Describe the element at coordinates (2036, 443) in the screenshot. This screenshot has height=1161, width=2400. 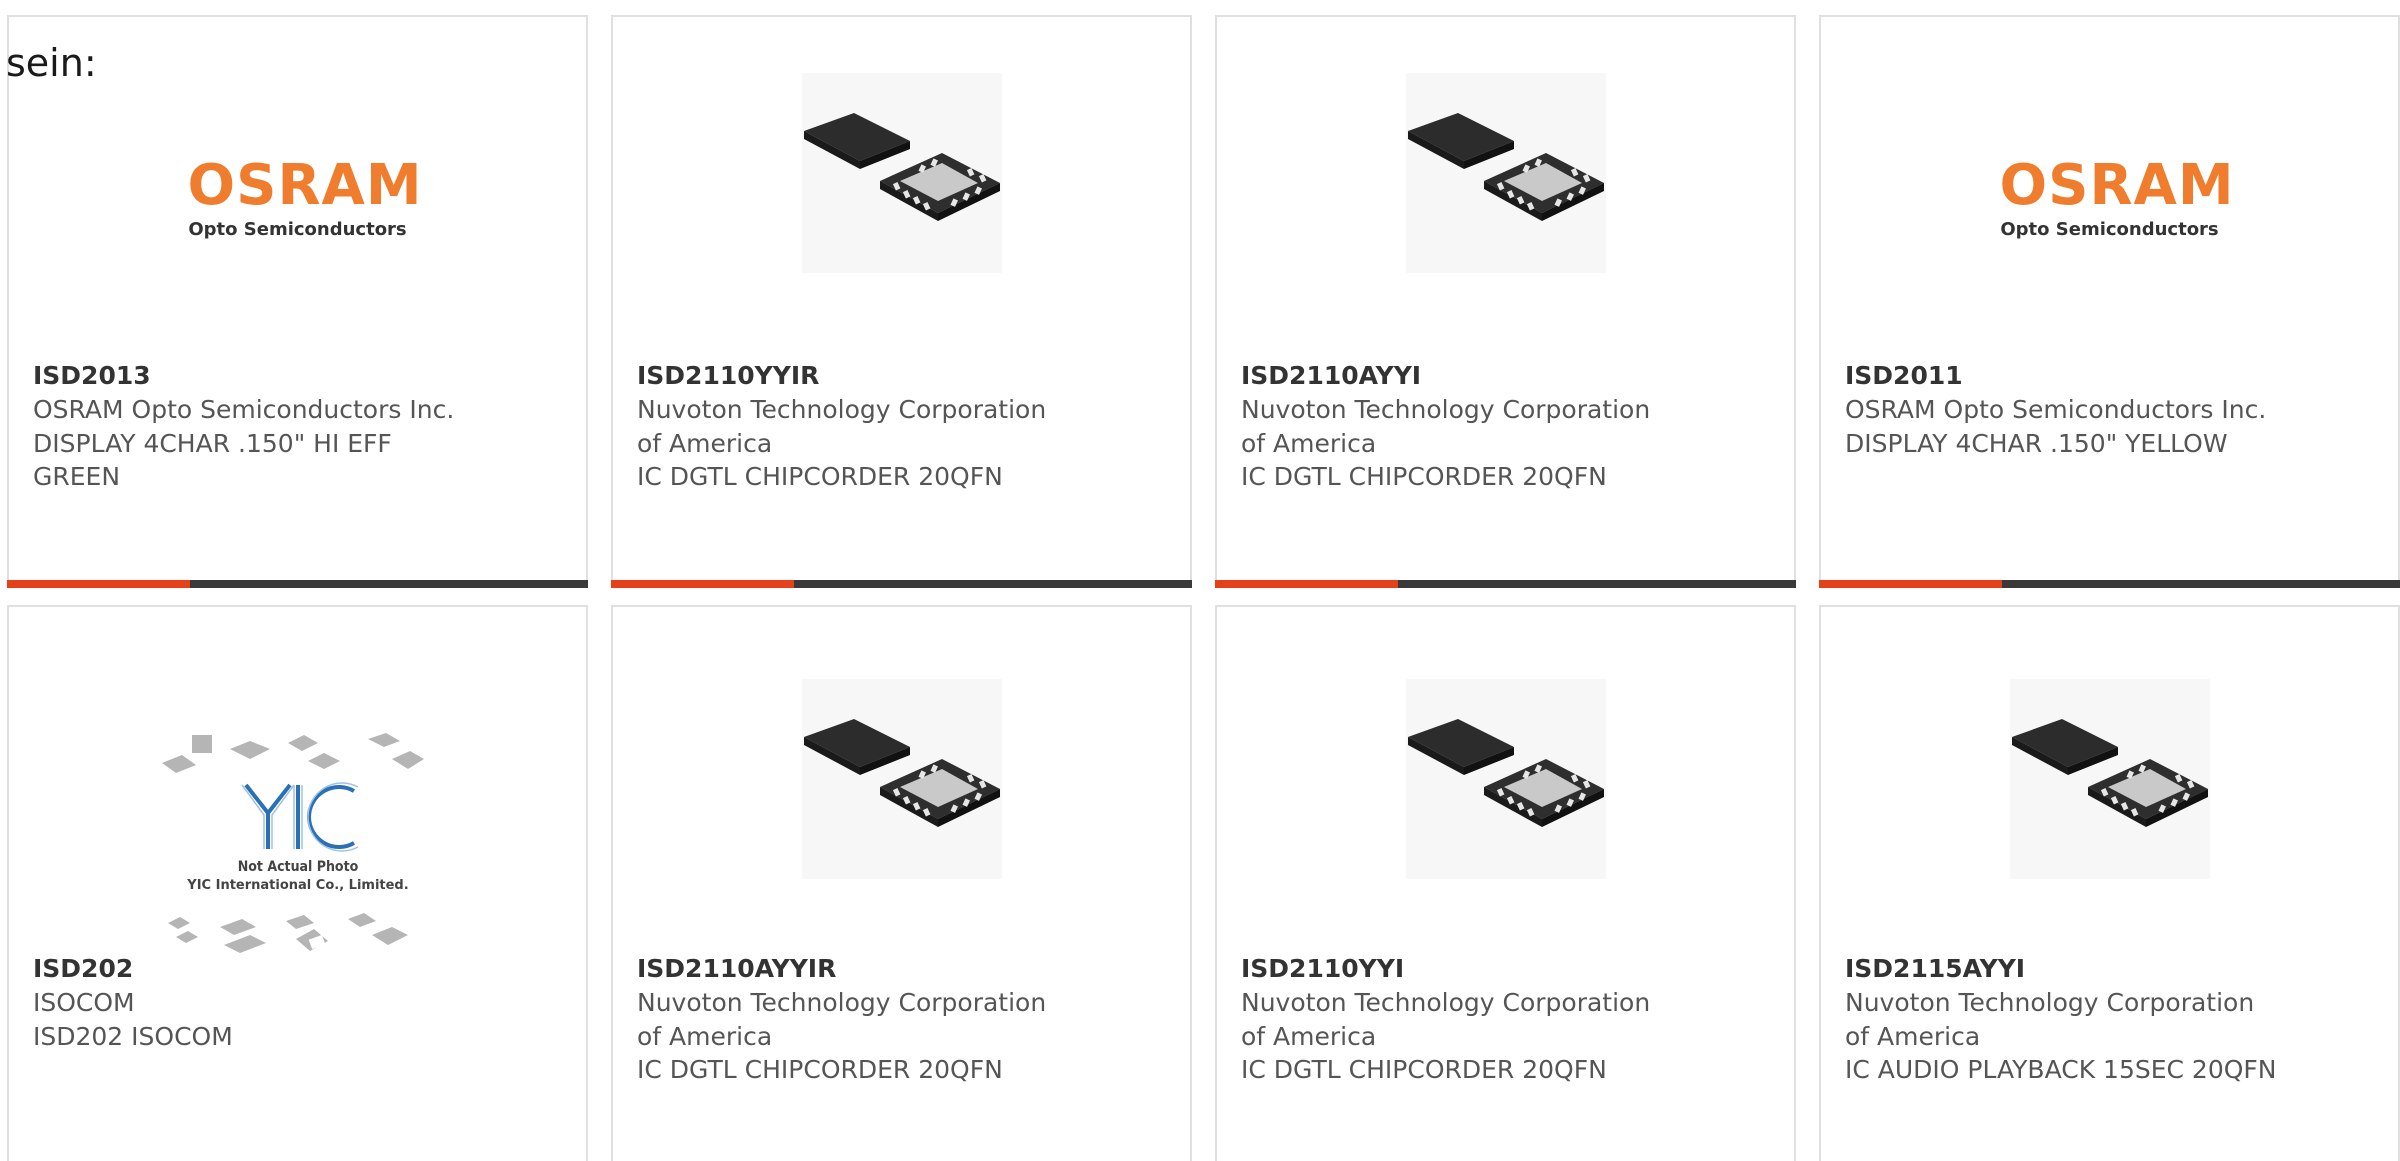
I see `product-description: DISPLAY 4CHAR .150" YELLOW` at that location.